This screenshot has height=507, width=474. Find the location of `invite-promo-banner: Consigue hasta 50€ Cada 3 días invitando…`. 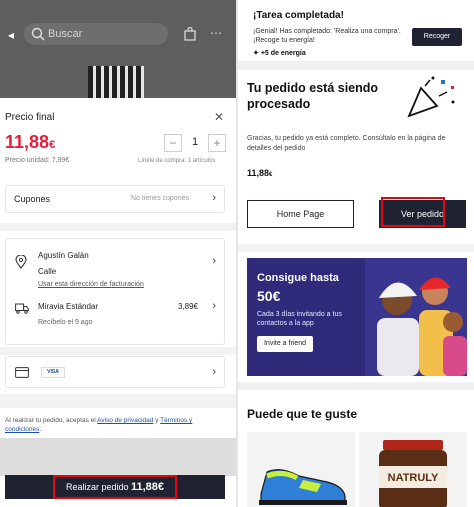

invite-promo-banner: Consigue hasta 50€ Cada 3 días invitando… is located at coordinates (357, 317).